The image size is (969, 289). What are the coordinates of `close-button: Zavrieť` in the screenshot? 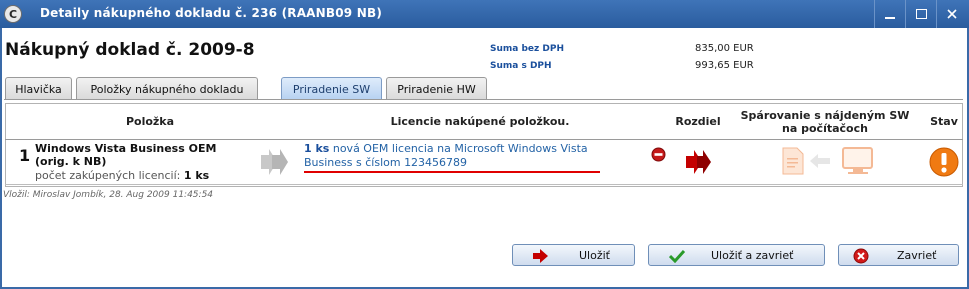 It's located at (898, 255).